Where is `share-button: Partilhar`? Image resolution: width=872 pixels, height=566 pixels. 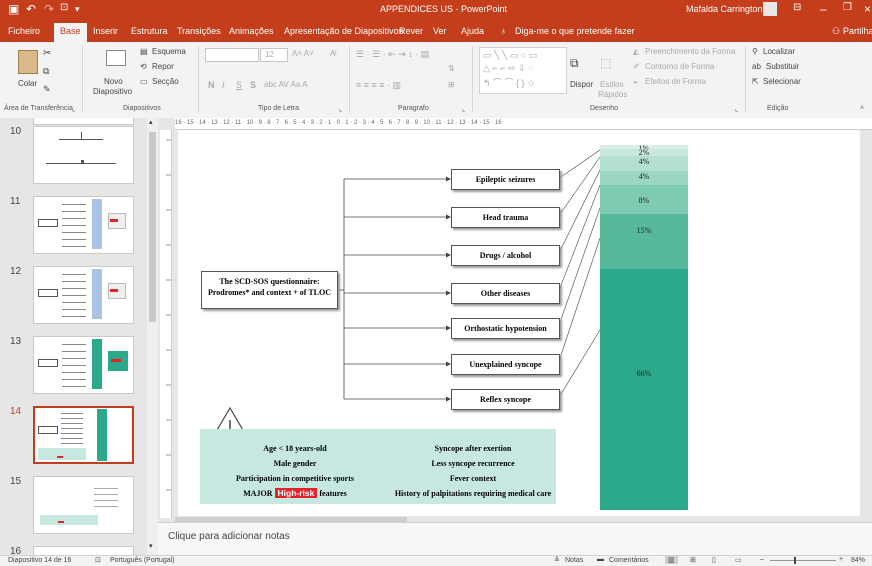 share-button: Partilhar is located at coordinates (857, 31).